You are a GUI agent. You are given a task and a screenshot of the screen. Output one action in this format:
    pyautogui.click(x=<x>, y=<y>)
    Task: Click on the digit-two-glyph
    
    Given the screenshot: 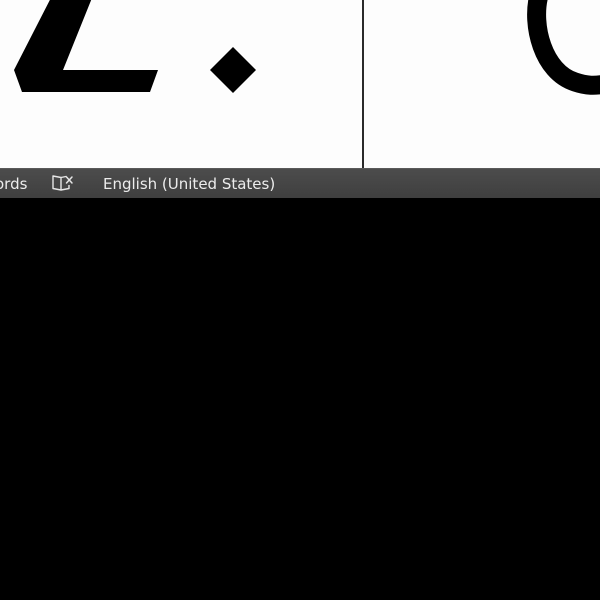 What is the action you would take?
    pyautogui.click(x=86, y=46)
    